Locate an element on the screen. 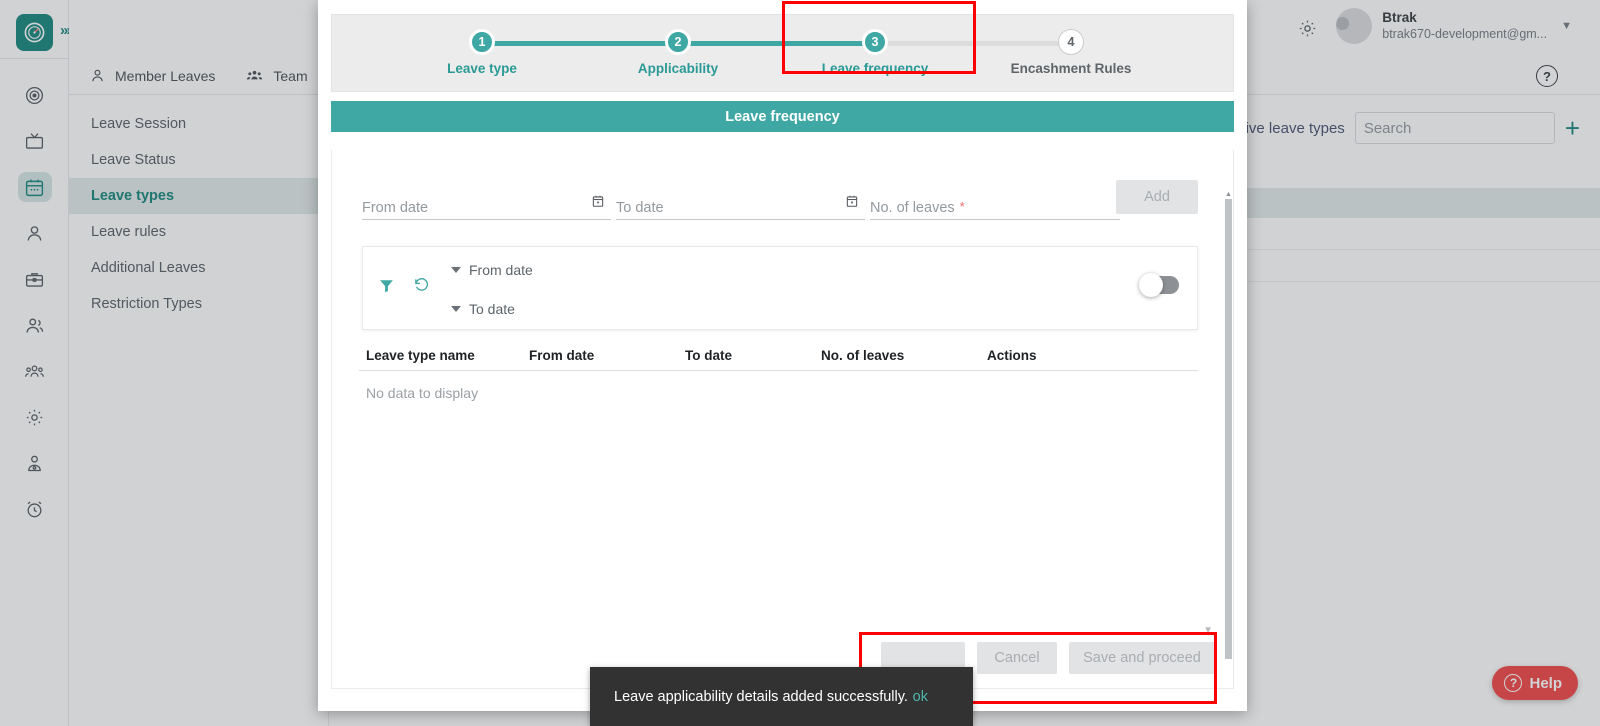  filter-chip-from-date: From date is located at coordinates (492, 270).